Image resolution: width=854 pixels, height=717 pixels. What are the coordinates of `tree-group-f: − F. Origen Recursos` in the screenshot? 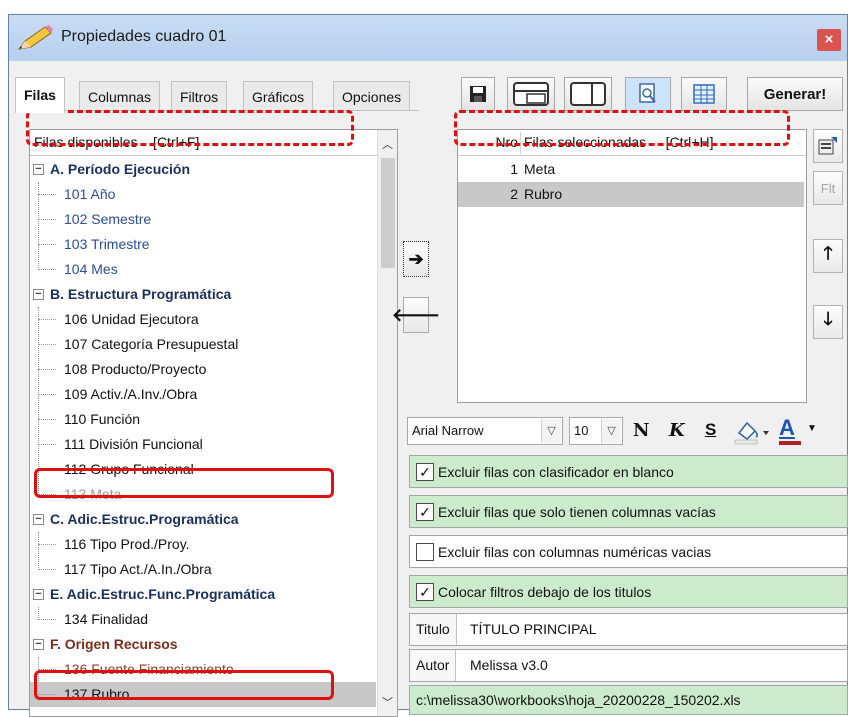 It's located at (203, 644).